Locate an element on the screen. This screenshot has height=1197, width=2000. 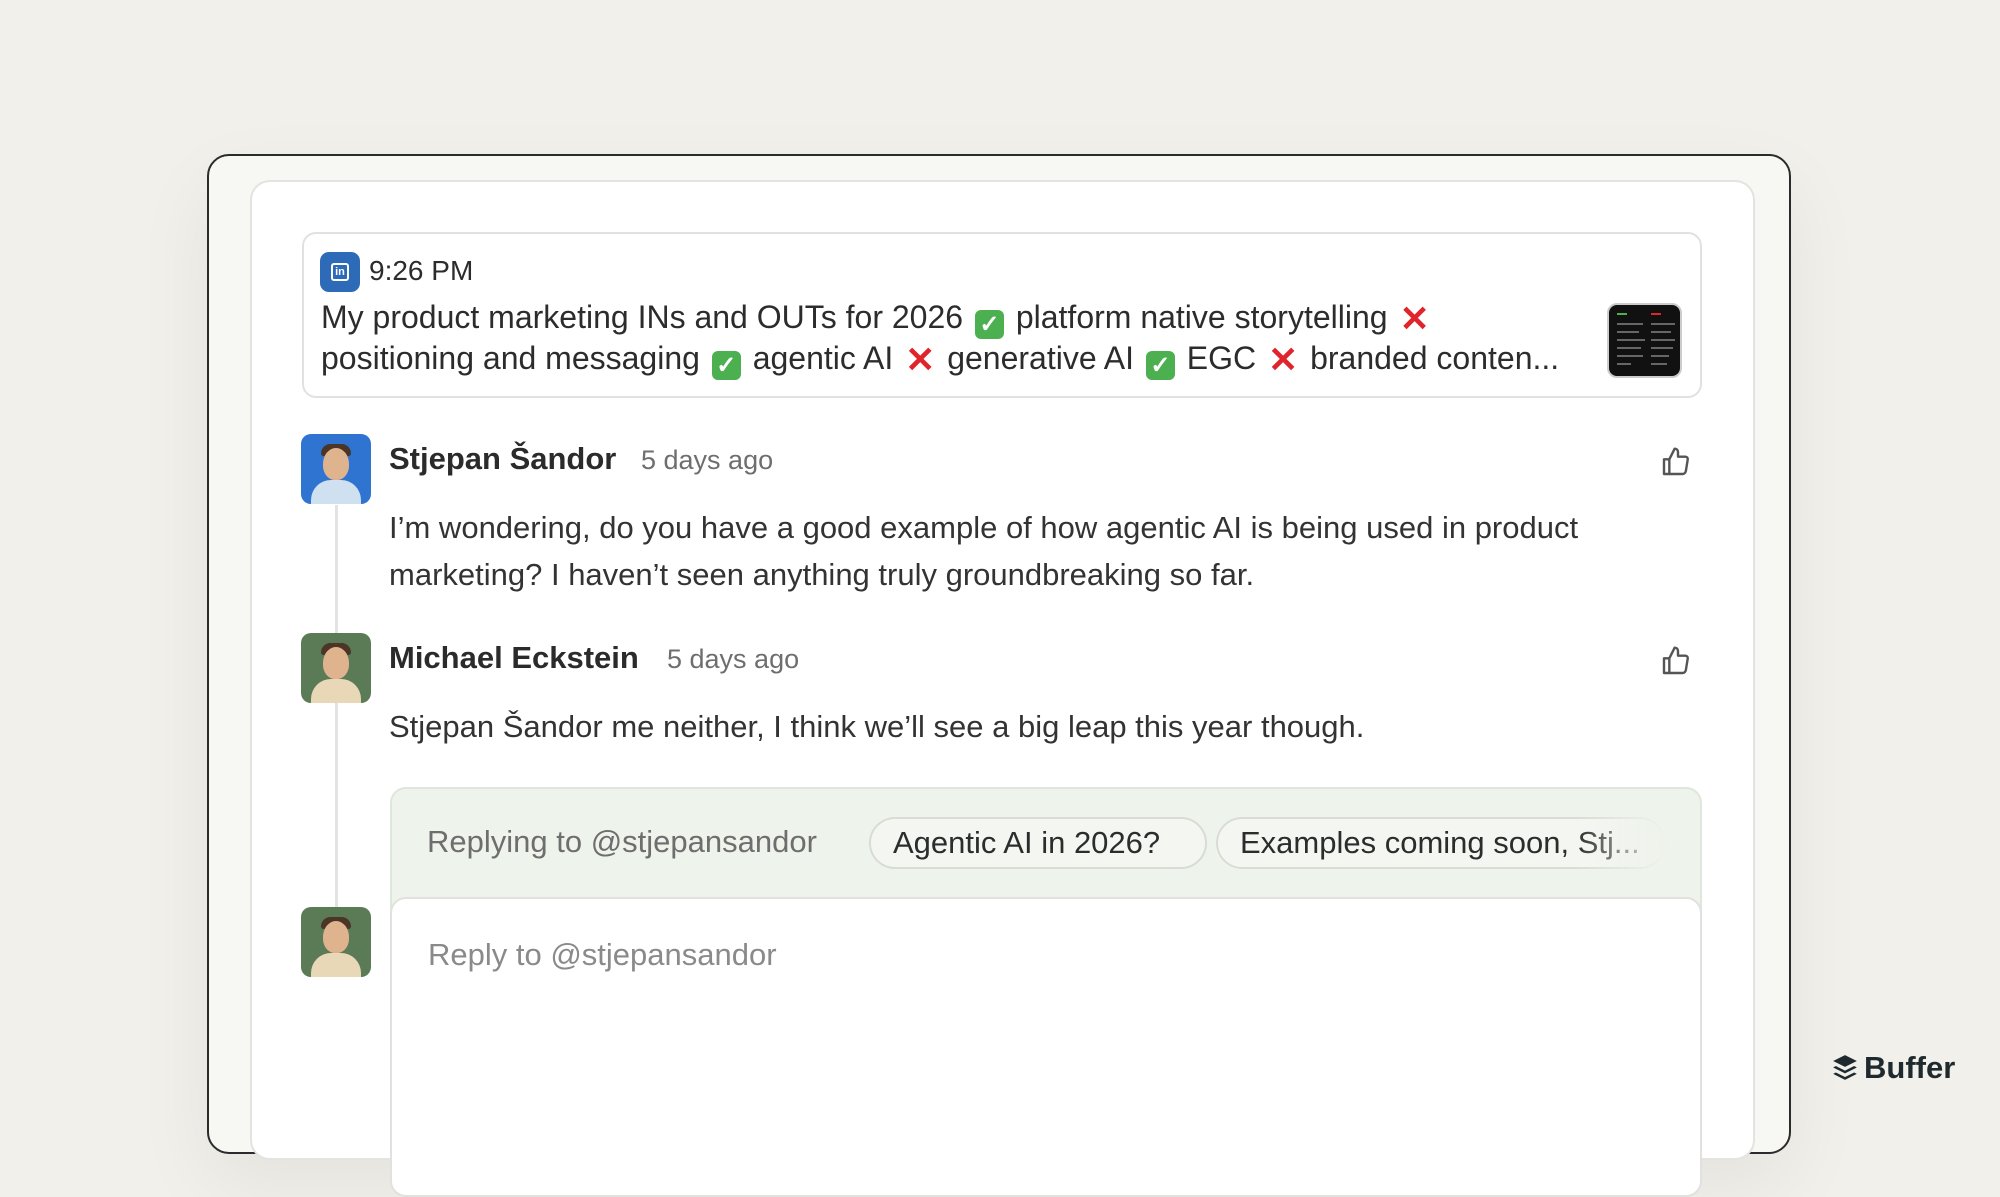
post-thumbnail is located at coordinates (1644, 340).